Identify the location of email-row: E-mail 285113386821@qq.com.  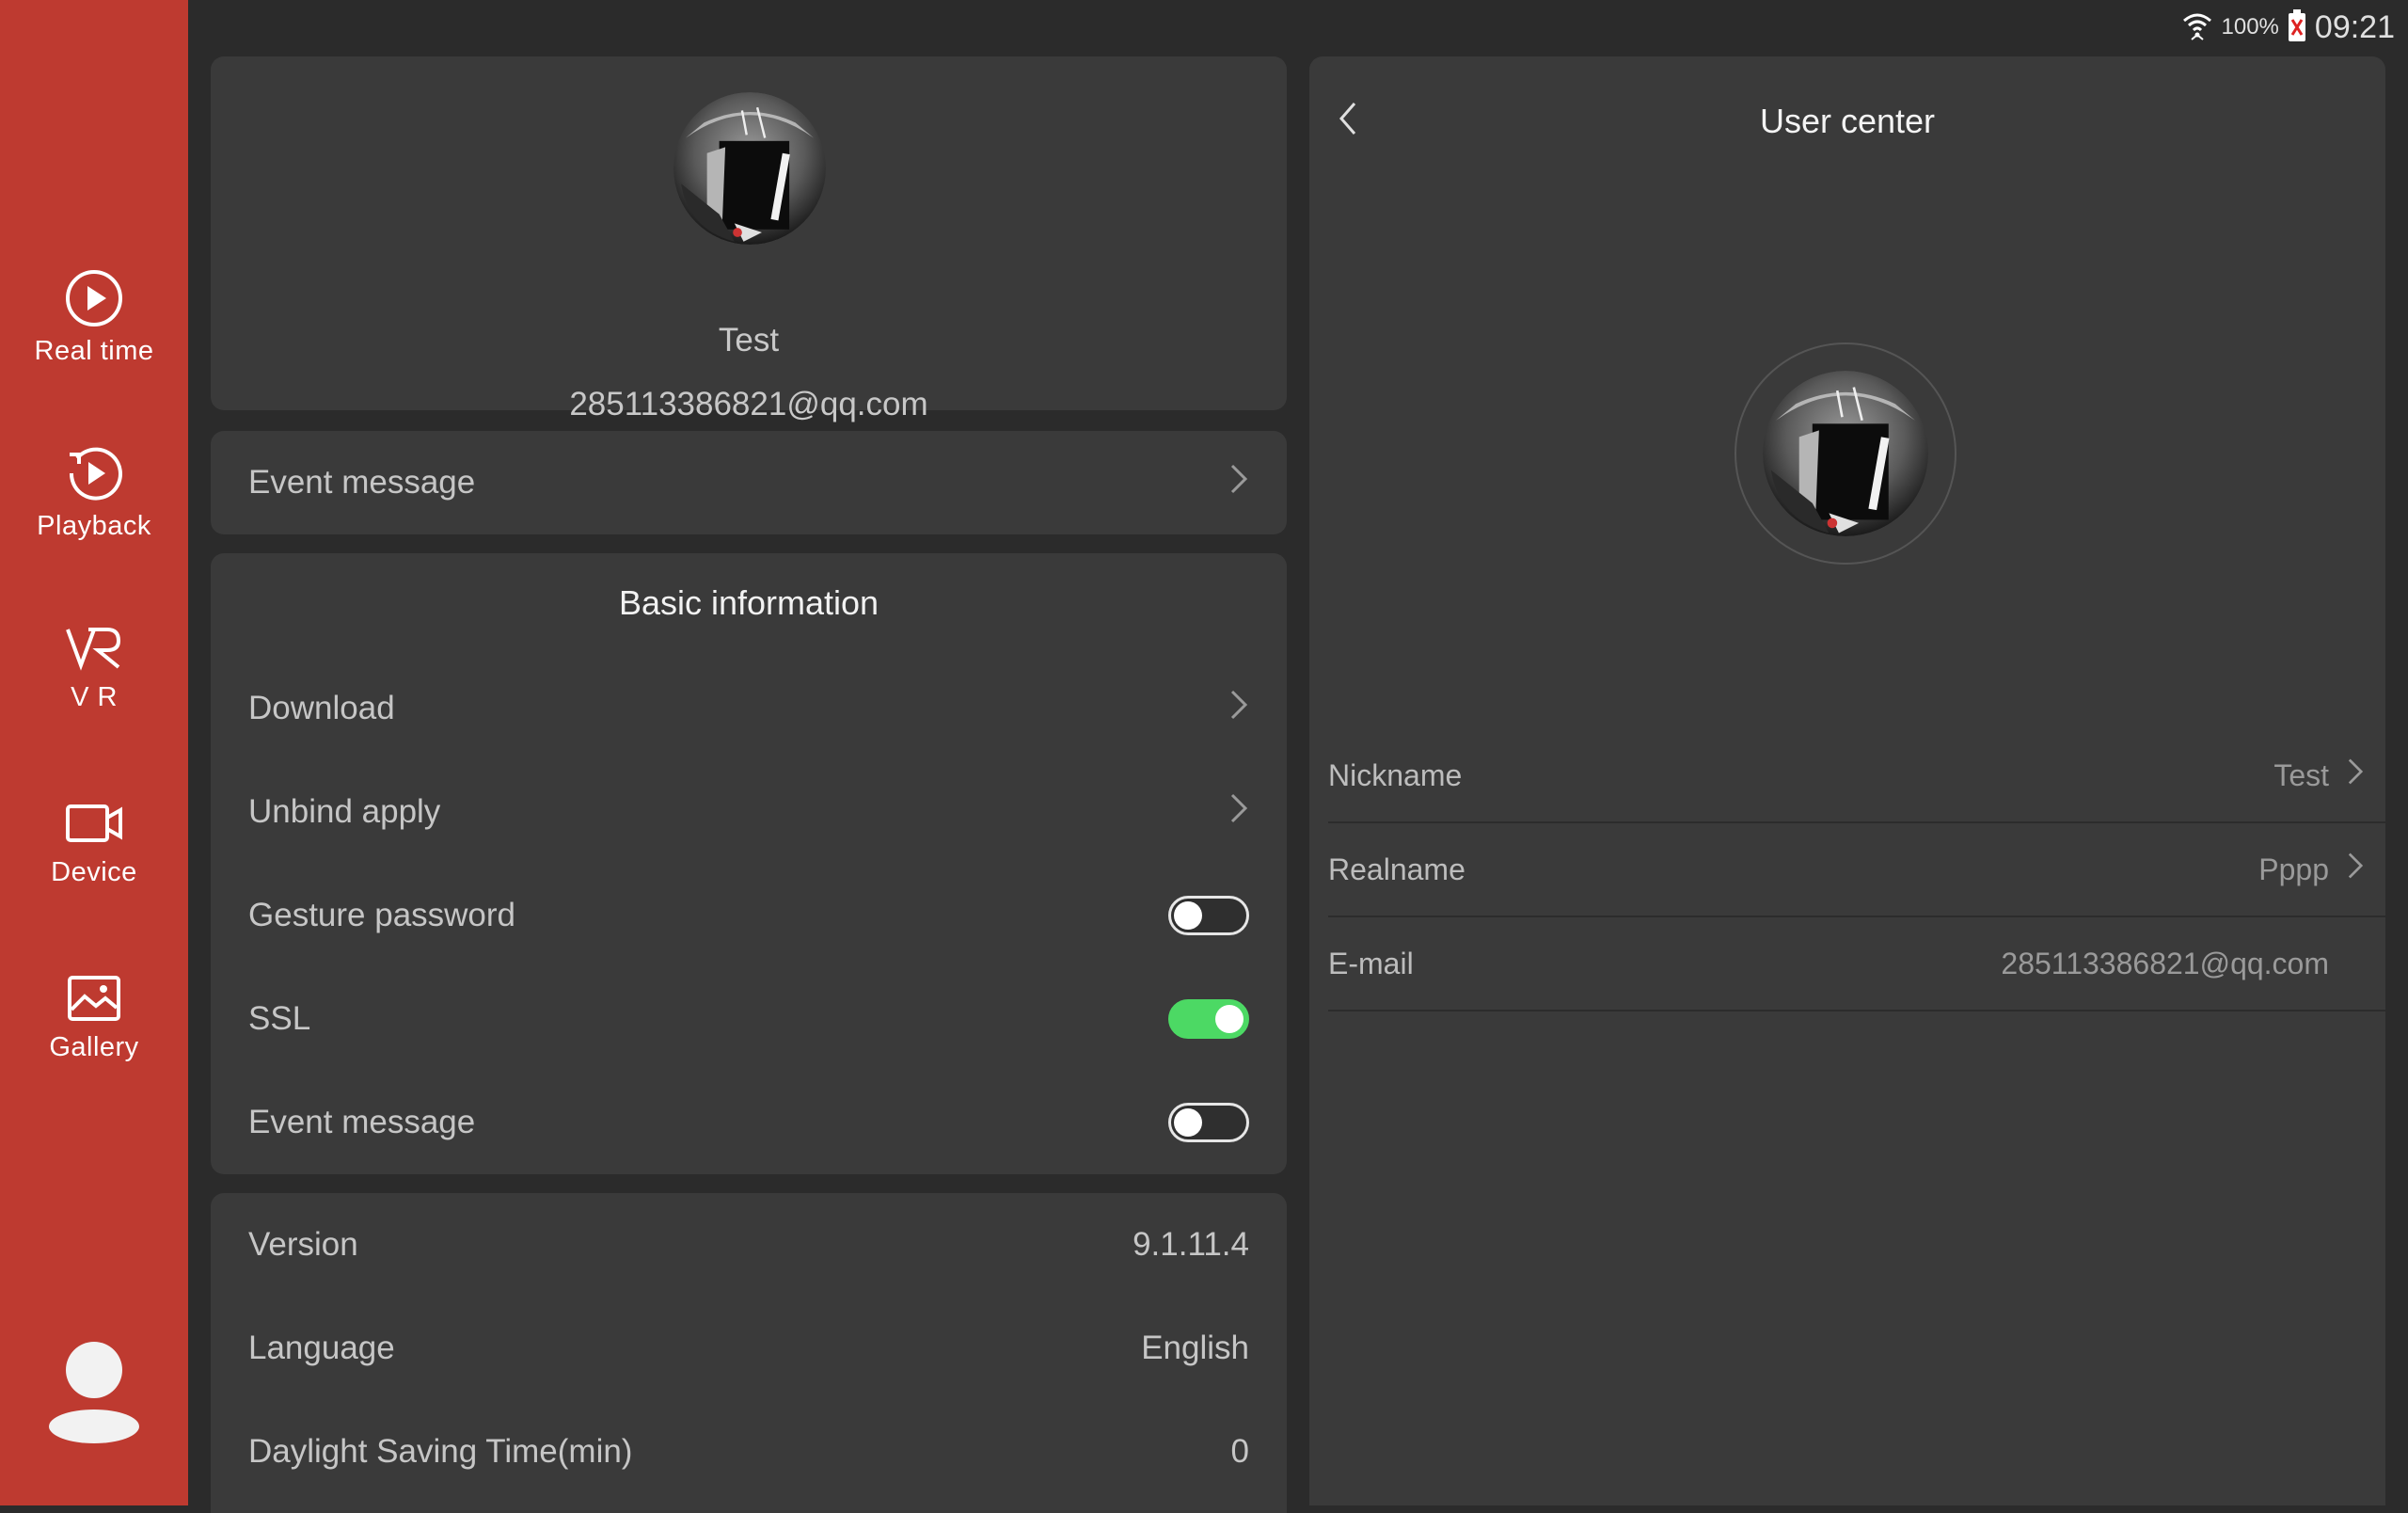
(1857, 964).